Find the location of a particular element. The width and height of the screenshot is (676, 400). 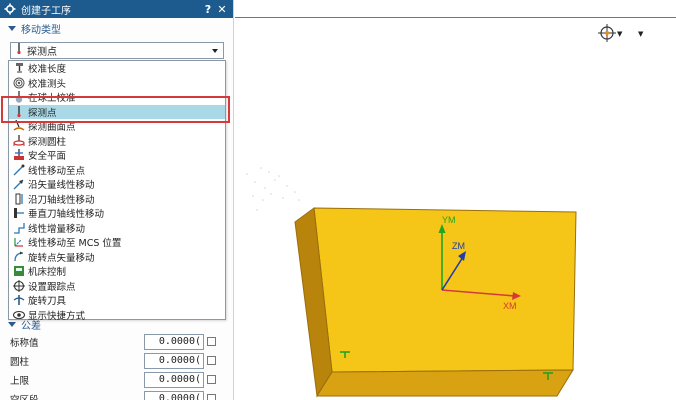

rotate-point-vector-icon is located at coordinates (19, 257).